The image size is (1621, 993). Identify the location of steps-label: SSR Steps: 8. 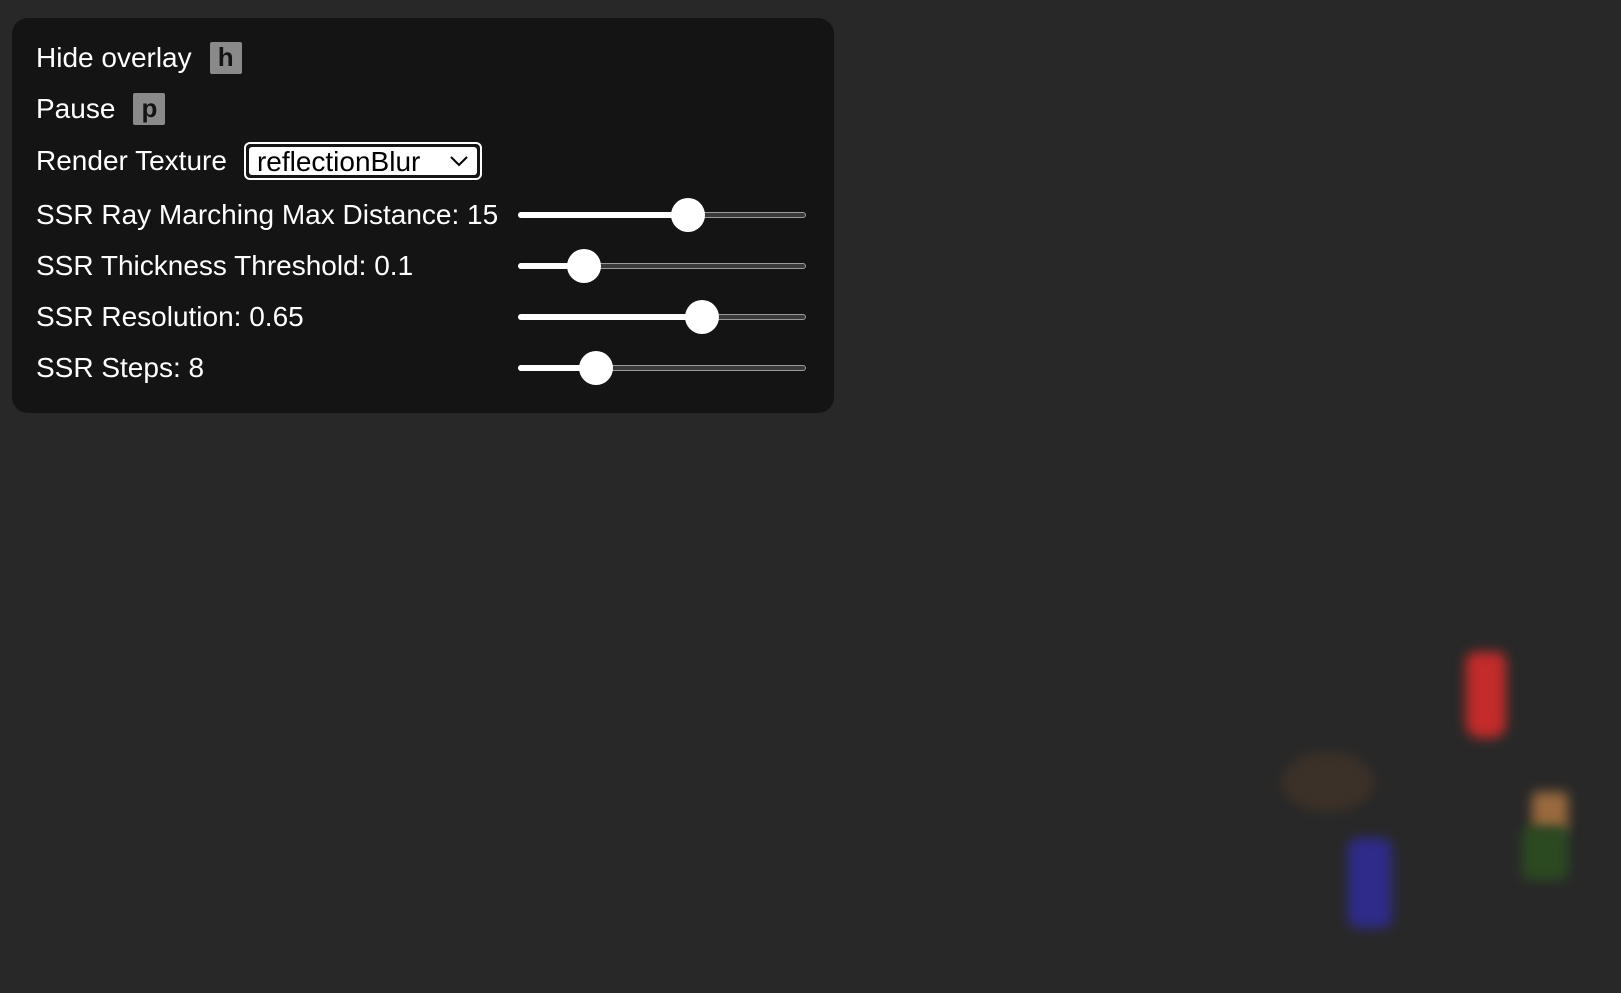
(120, 367).